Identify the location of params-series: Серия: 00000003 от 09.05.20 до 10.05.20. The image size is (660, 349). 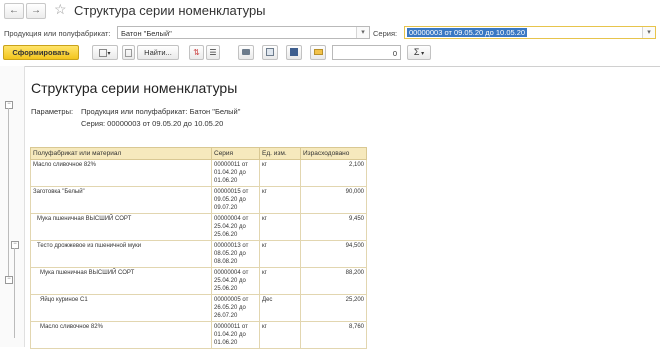
(152, 123).